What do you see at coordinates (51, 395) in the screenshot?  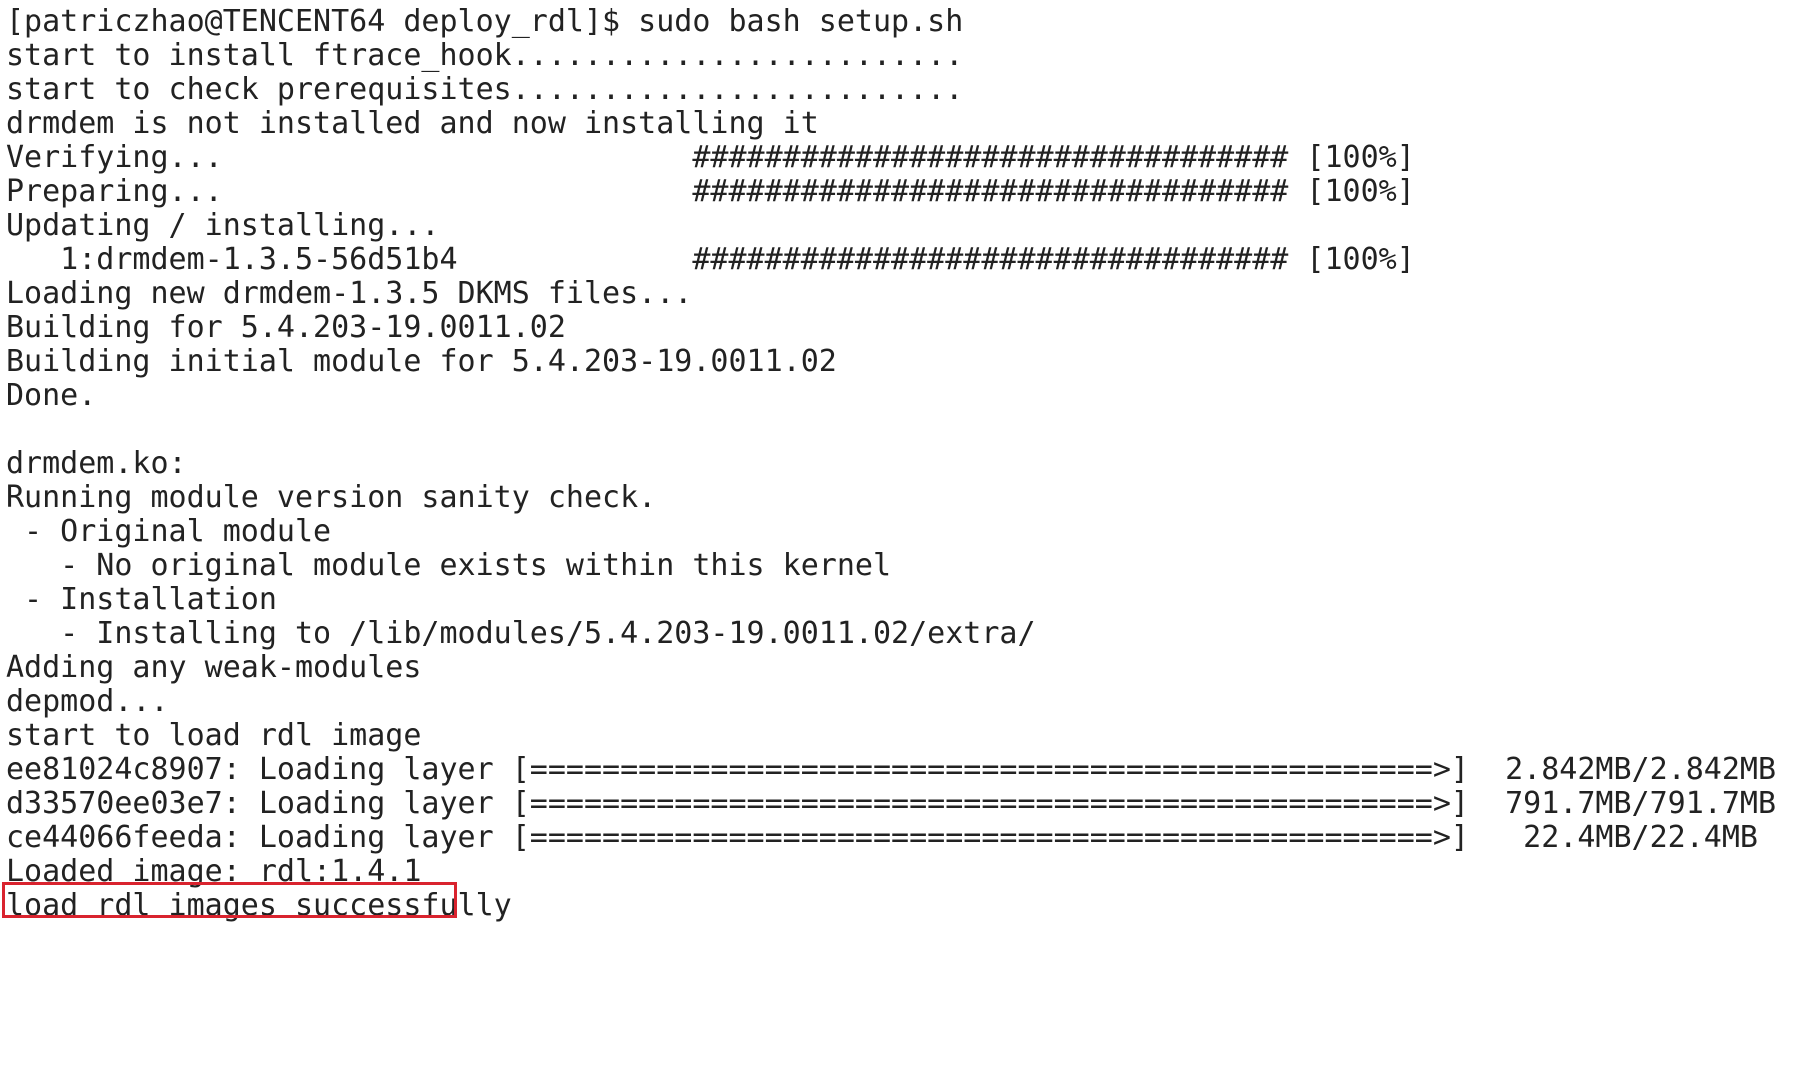 I see `terminal-line: Done.` at bounding box center [51, 395].